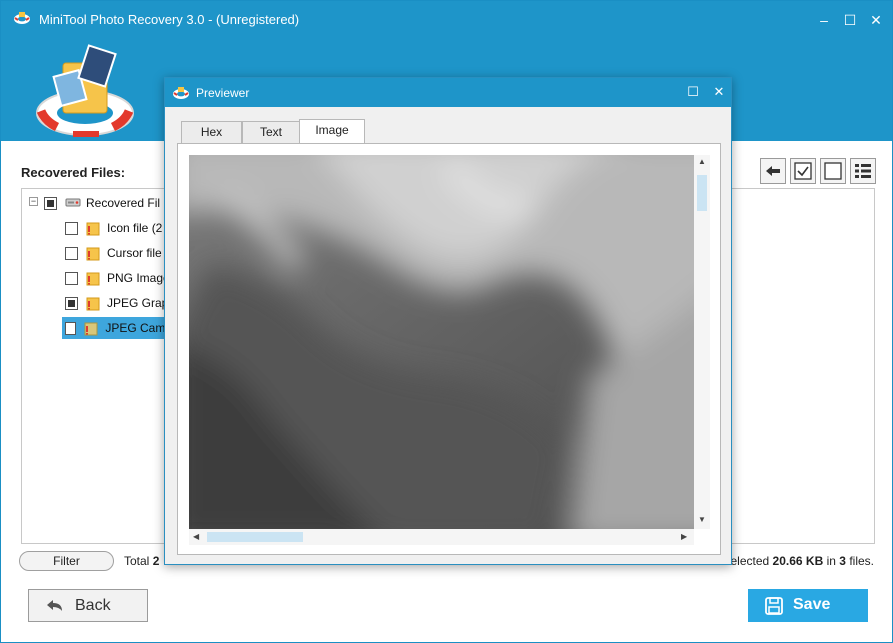  Describe the element at coordinates (693, 92) in the screenshot. I see `previewer-maximize-button: ☐` at that location.